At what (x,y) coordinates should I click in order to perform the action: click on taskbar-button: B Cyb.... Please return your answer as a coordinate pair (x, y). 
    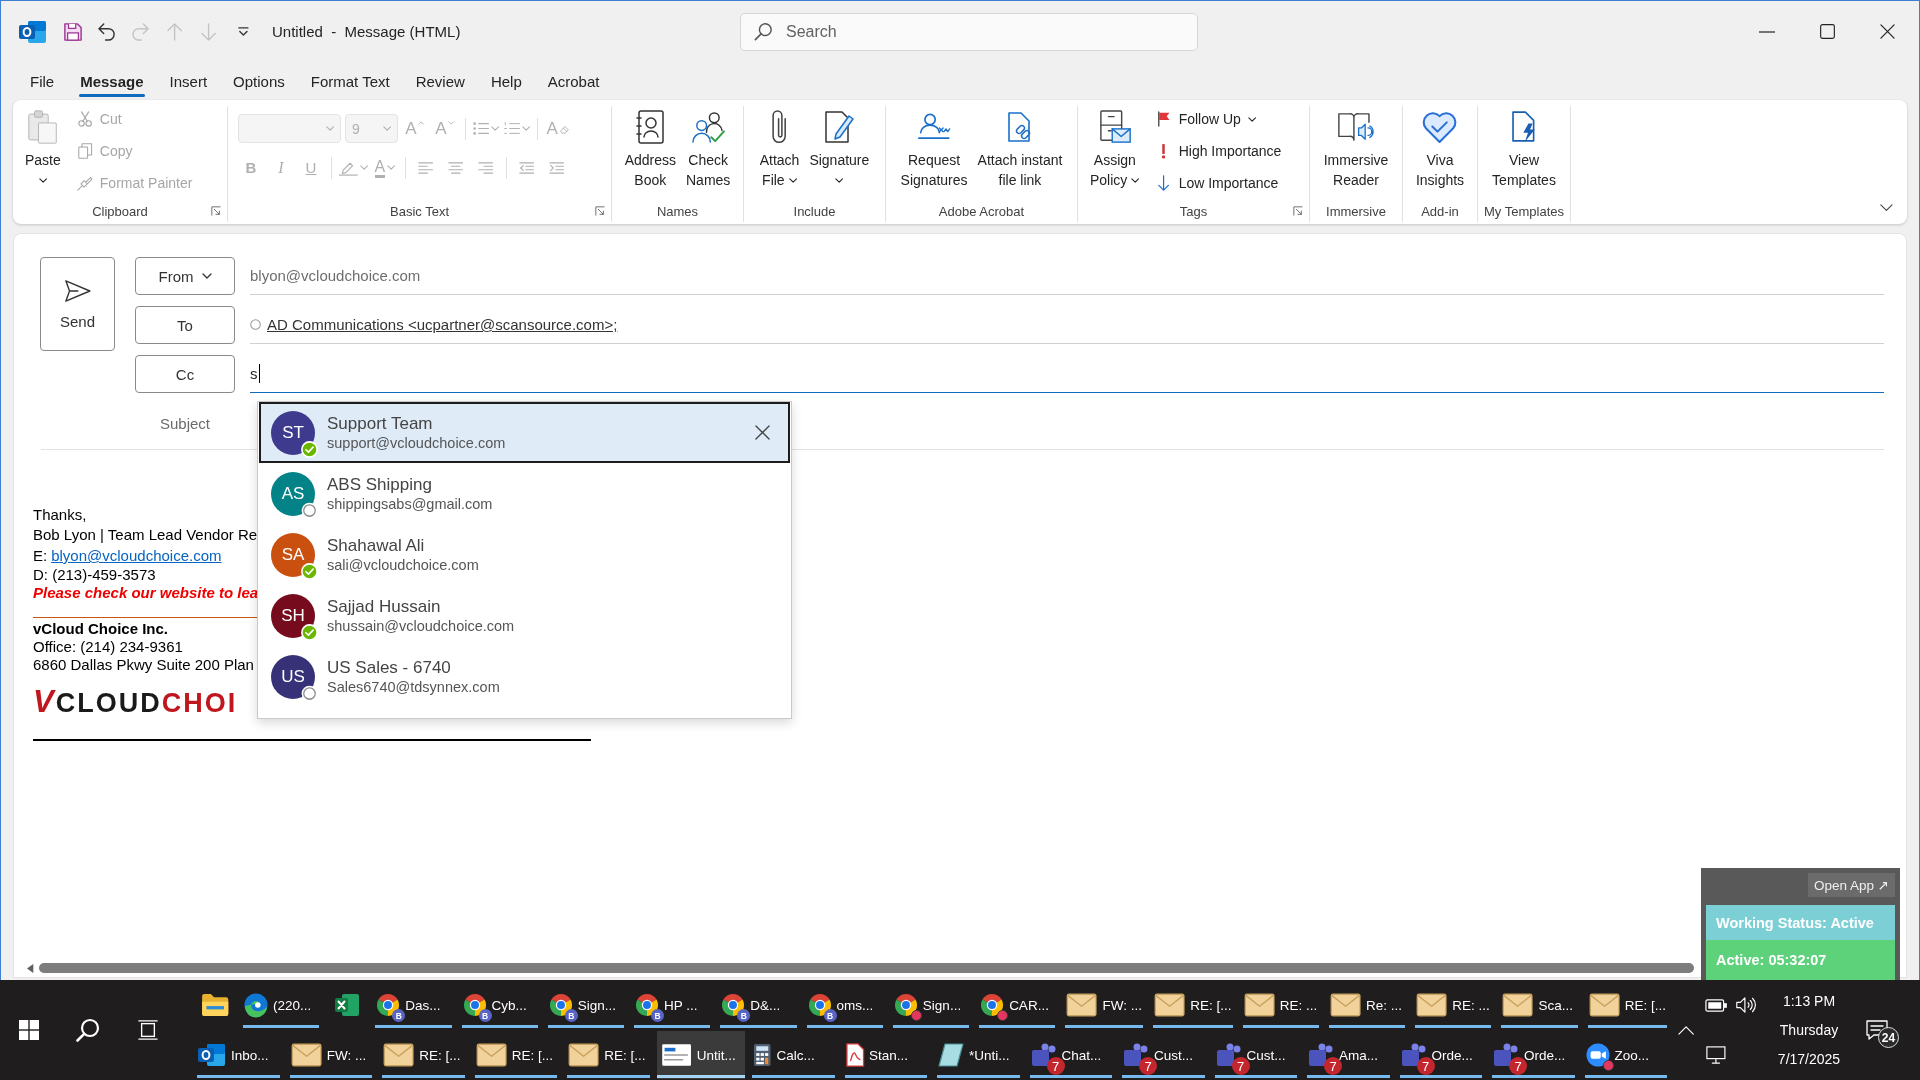
    Looking at the image, I should click on (499, 1005).